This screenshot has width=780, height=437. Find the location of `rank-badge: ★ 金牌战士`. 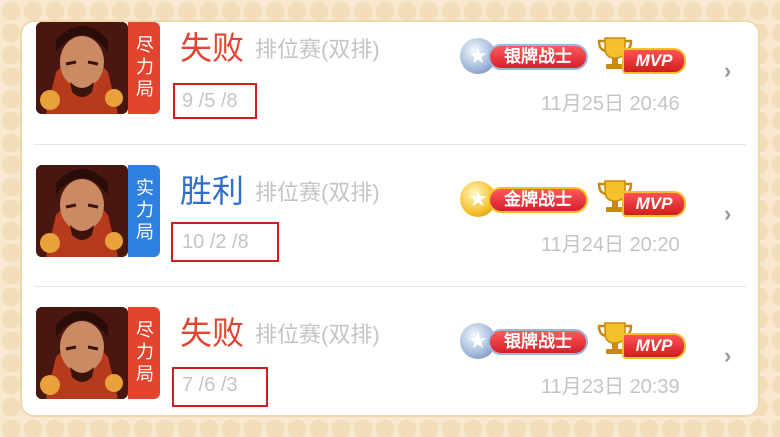

rank-badge: ★ 金牌战士 is located at coordinates (525, 199).